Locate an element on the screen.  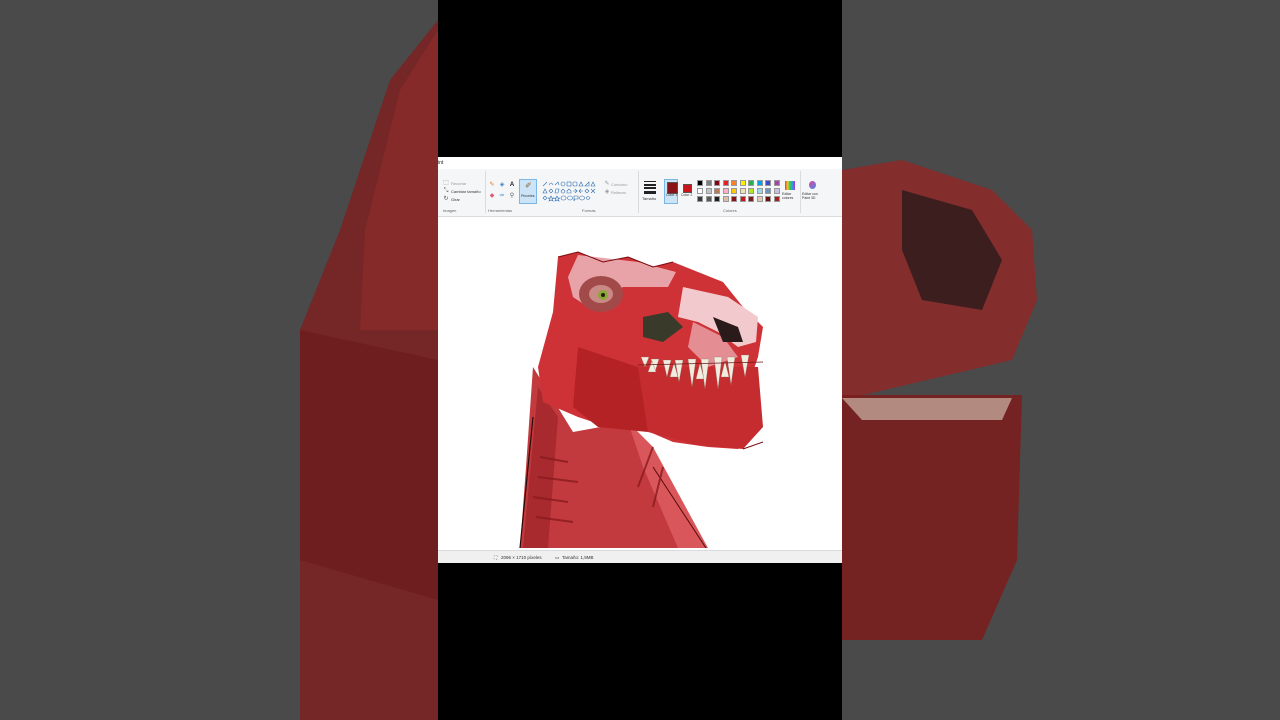
outline-icon: ✎ is located at coordinates (607, 184).